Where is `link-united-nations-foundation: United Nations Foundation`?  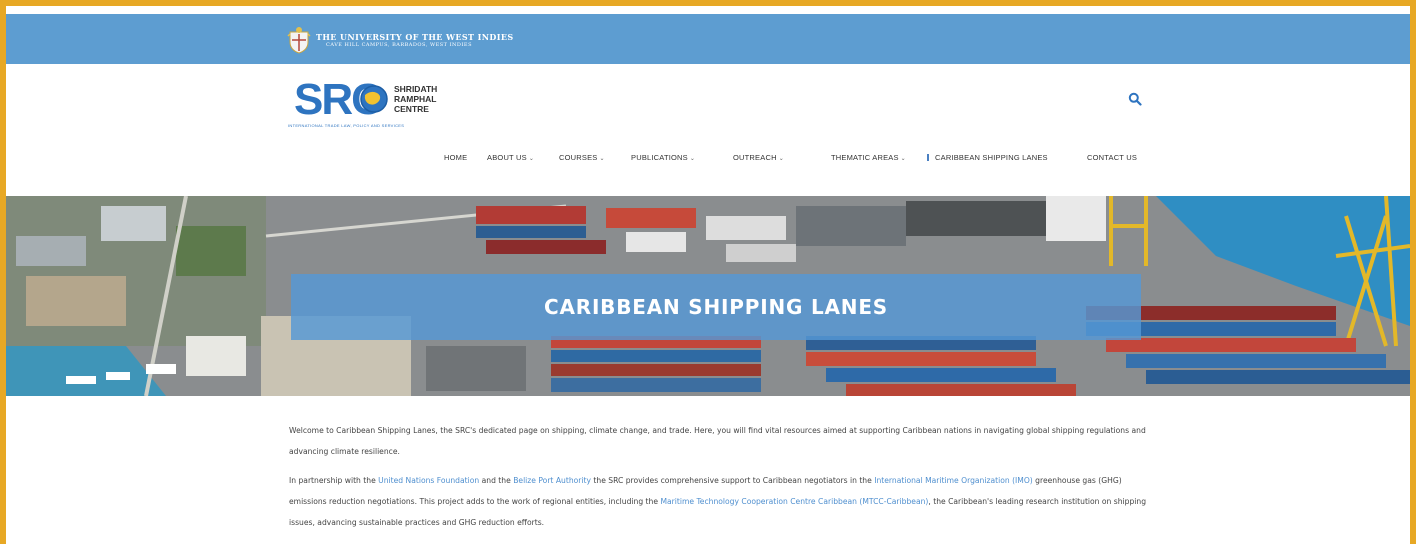
link-united-nations-foundation: United Nations Foundation is located at coordinates (428, 480).